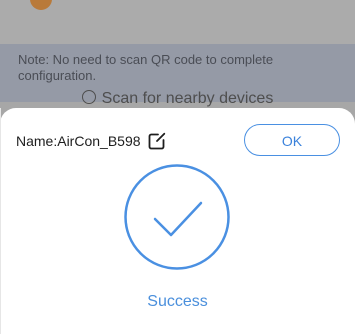 The width and height of the screenshot is (355, 334). What do you see at coordinates (177, 22) in the screenshot?
I see `top-strip` at bounding box center [177, 22].